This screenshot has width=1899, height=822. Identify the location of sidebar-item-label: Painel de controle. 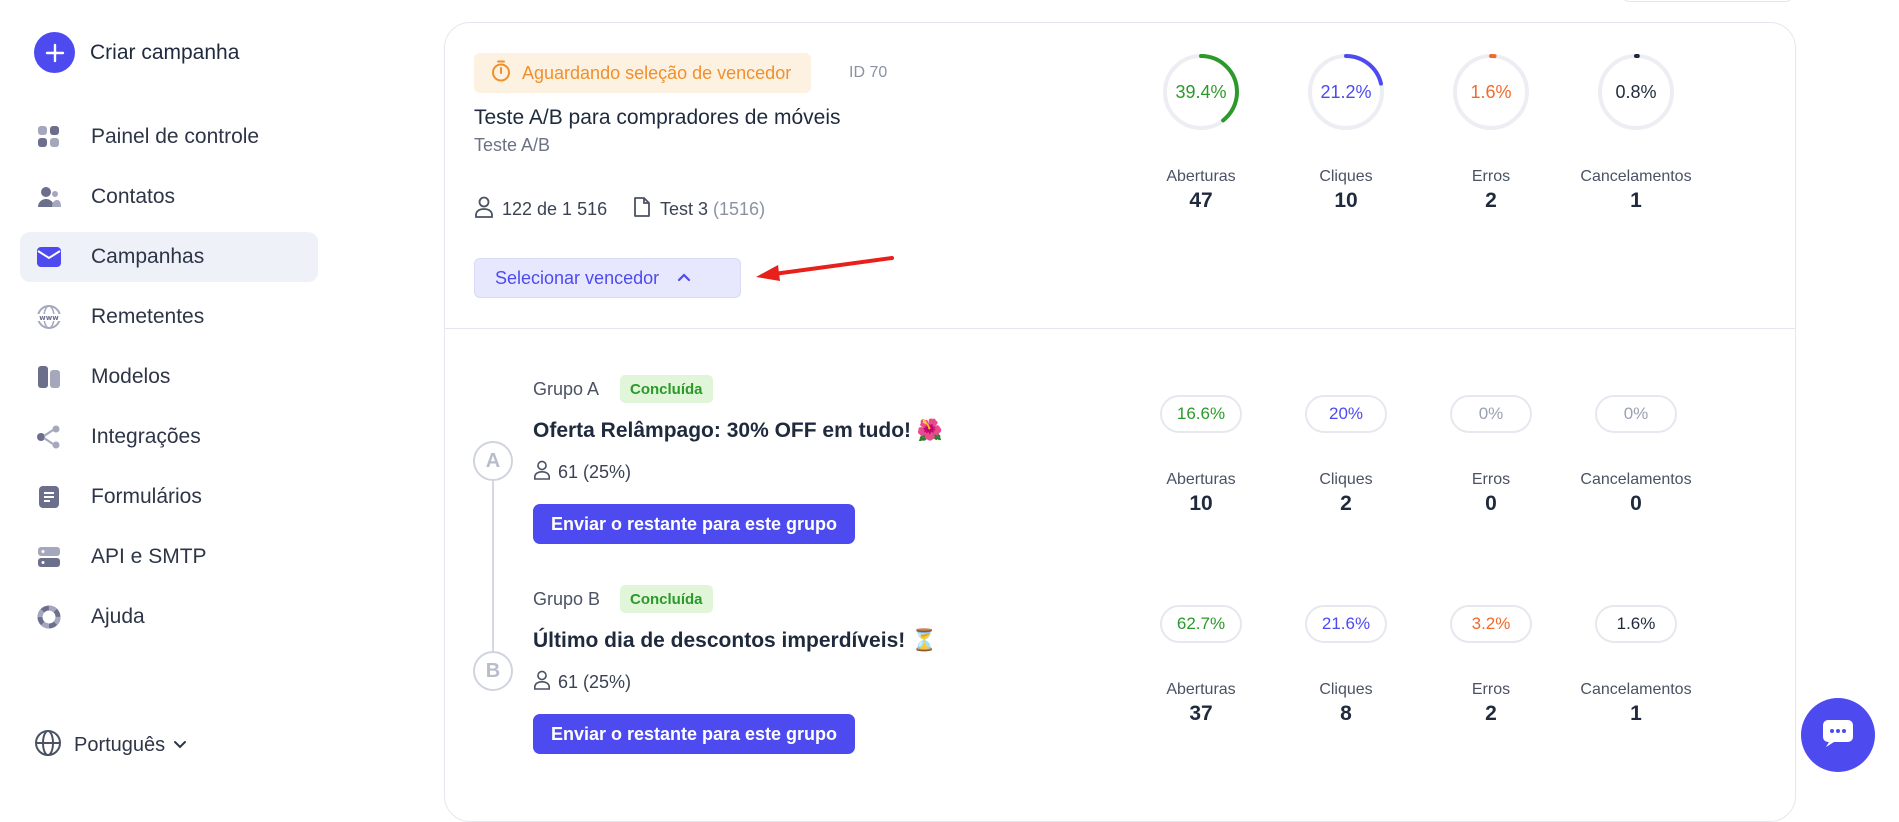
(175, 136).